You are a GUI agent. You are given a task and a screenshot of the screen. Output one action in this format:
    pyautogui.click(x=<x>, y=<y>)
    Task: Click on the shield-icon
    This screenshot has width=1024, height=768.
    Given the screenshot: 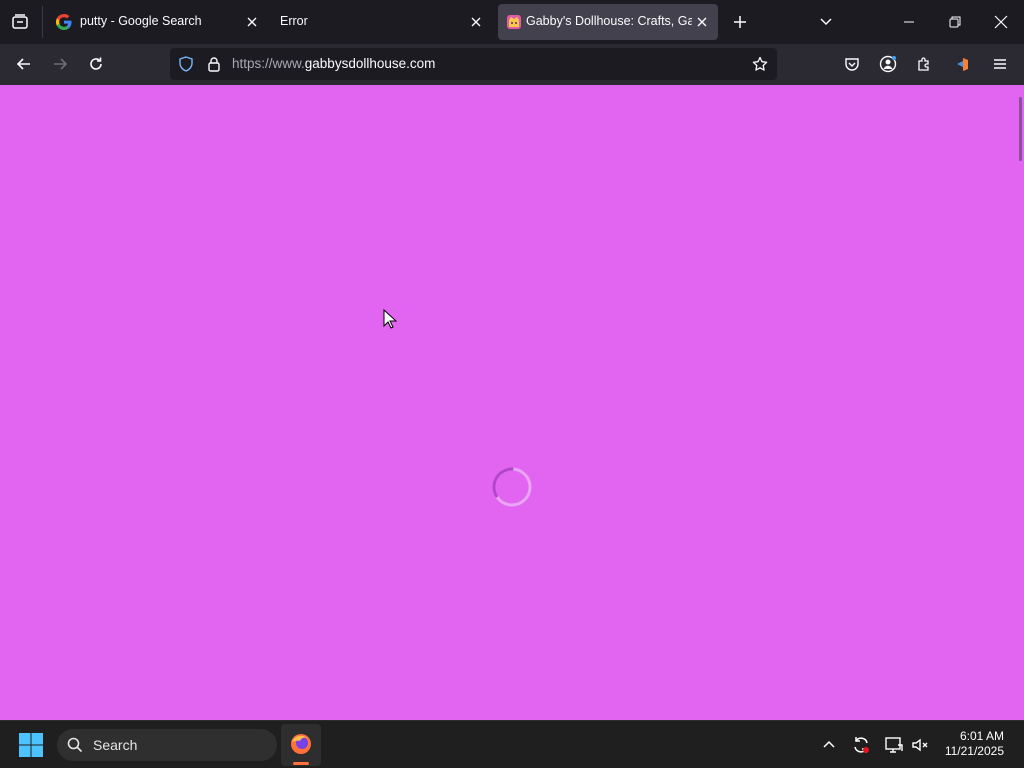 What is the action you would take?
    pyautogui.click(x=186, y=64)
    